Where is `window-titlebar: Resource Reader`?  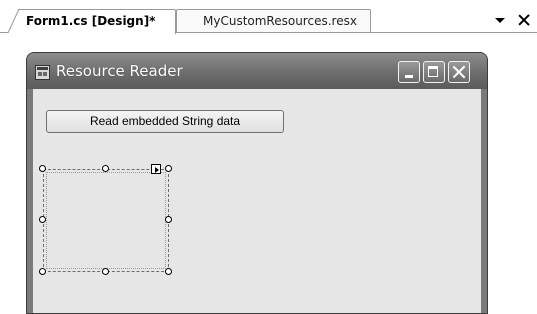
window-titlebar: Resource Reader is located at coordinates (257, 71).